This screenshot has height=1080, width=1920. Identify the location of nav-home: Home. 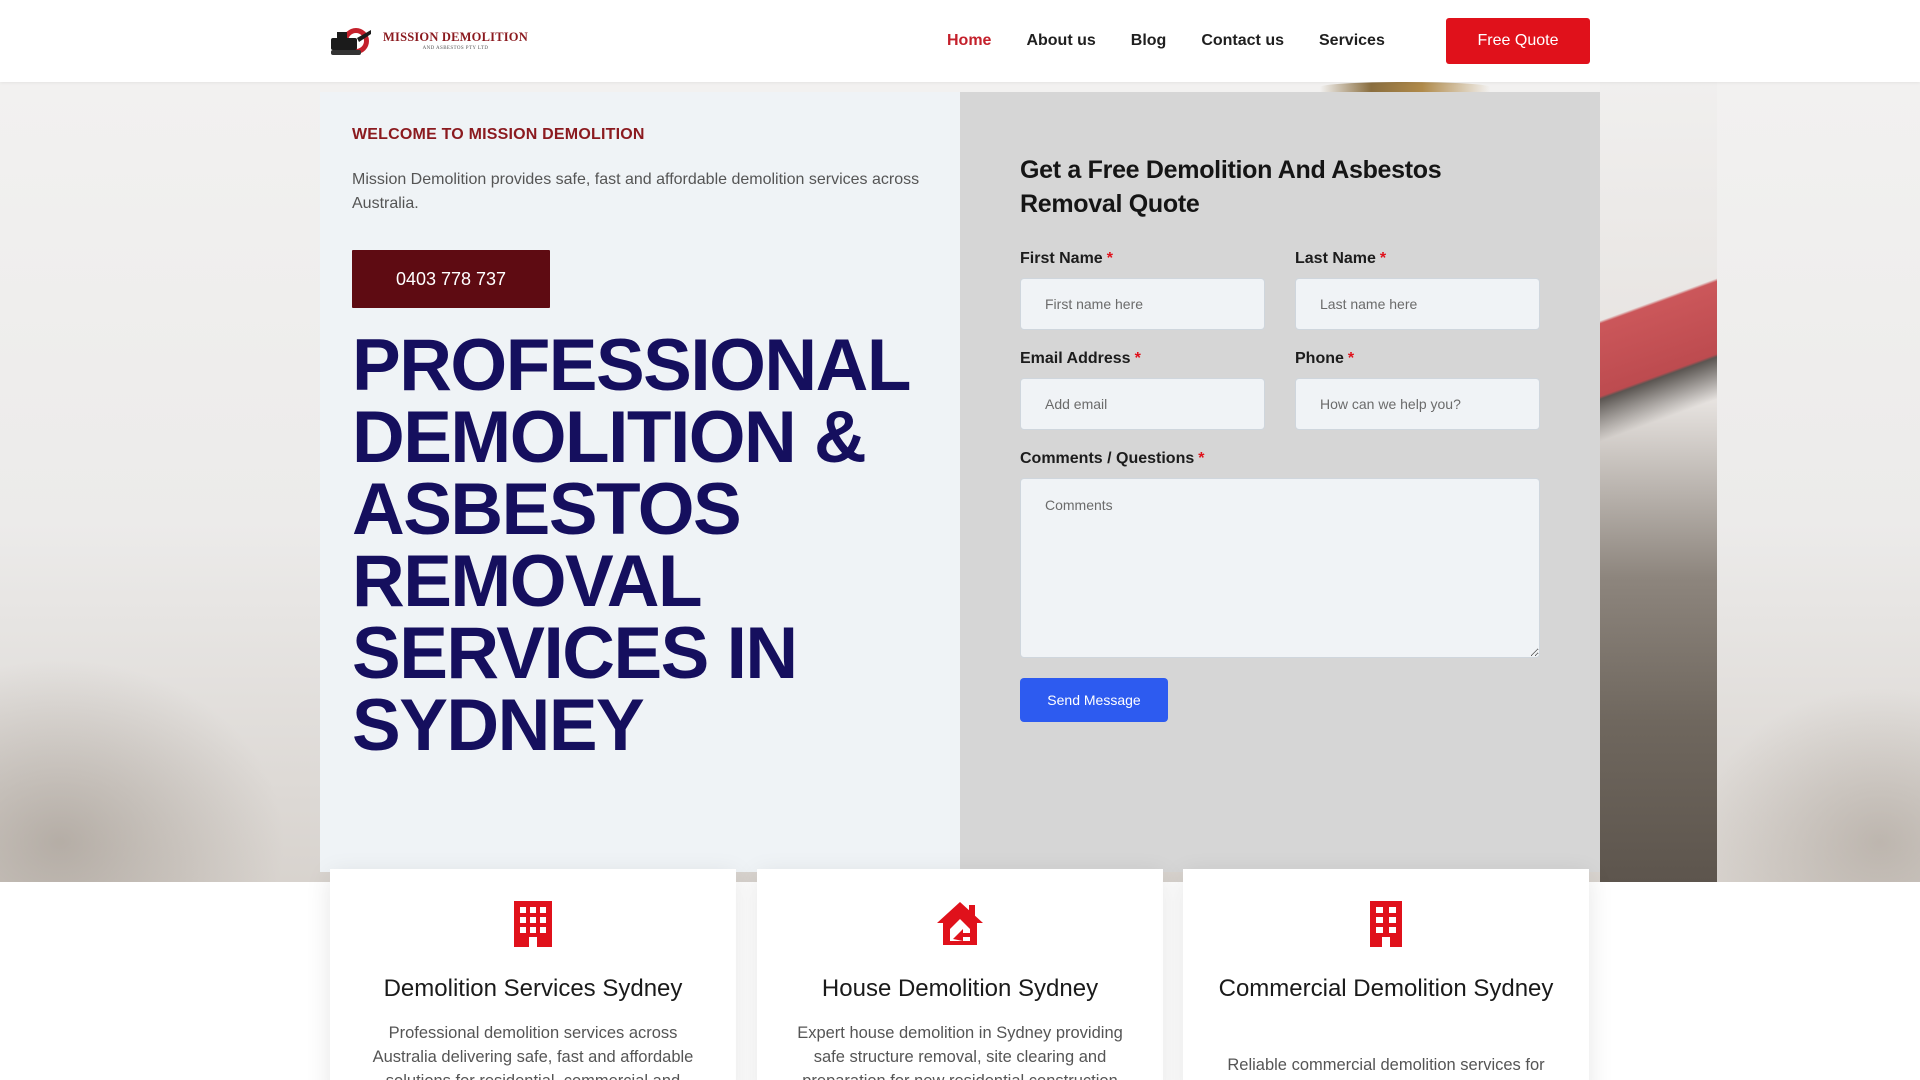
(969, 41).